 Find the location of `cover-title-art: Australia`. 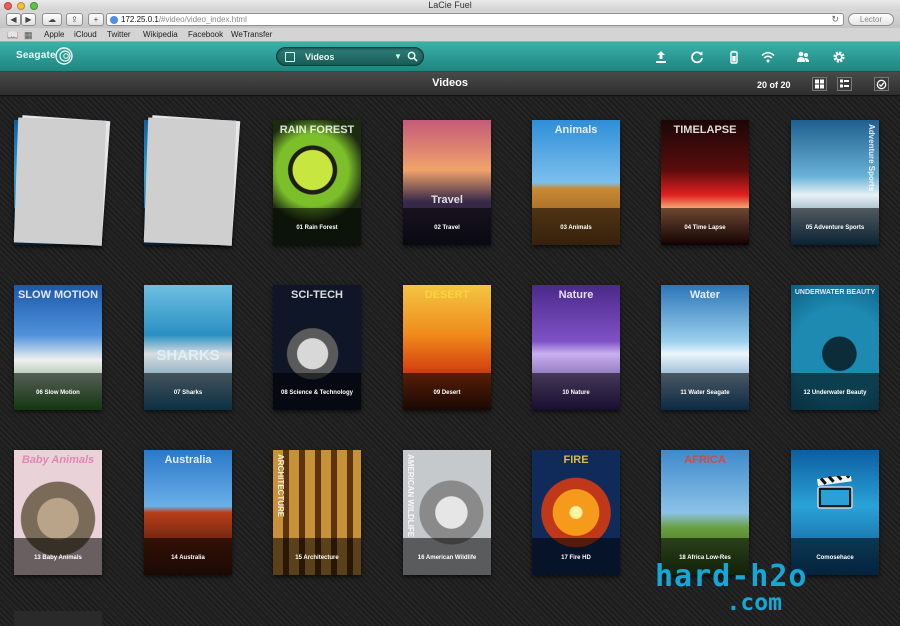

cover-title-art: Australia is located at coordinates (188, 460).